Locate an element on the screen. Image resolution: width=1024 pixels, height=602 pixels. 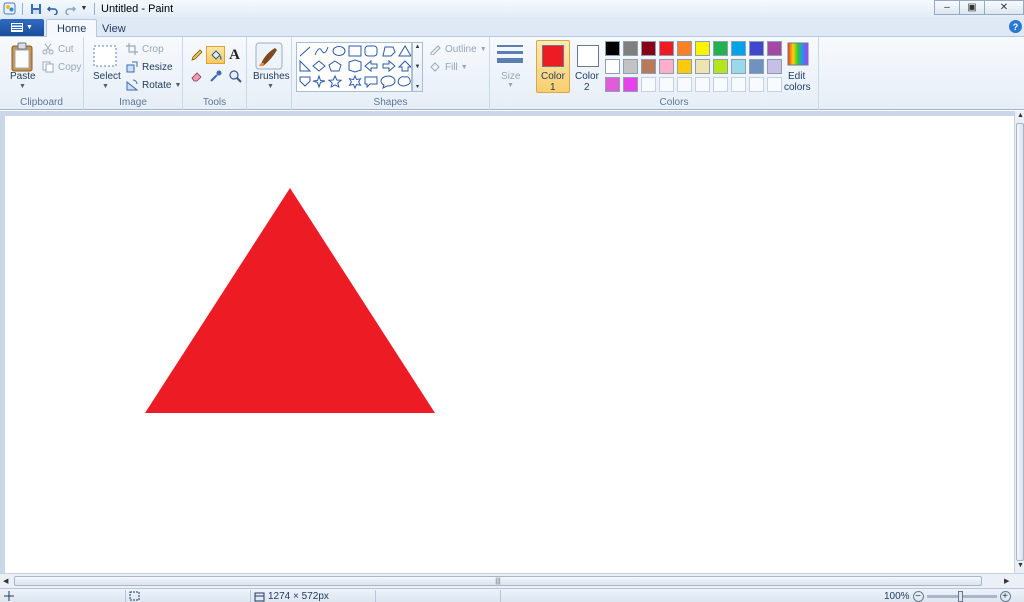
image-size-text: 1274 × 572px is located at coordinates (298, 596).